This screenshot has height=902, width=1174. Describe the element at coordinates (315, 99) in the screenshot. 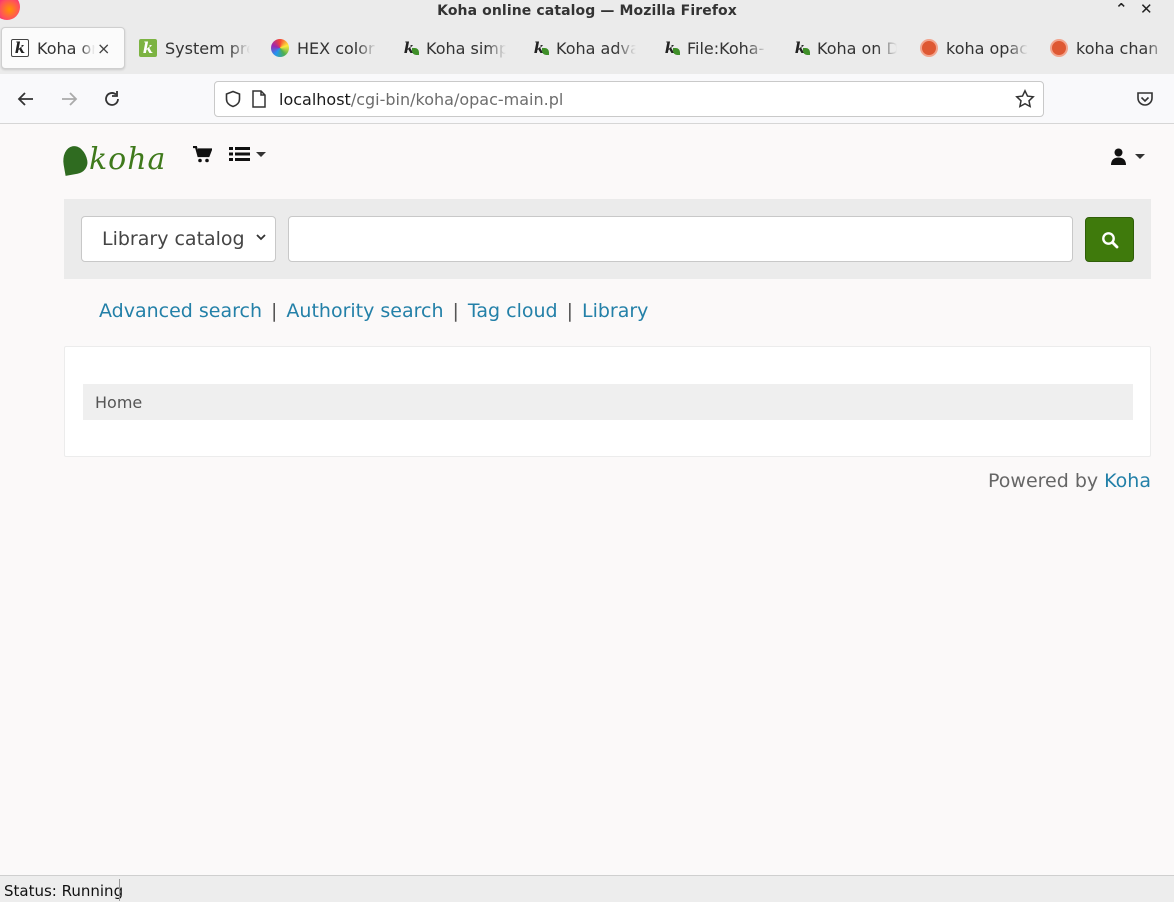

I see `url-host: localhost` at that location.